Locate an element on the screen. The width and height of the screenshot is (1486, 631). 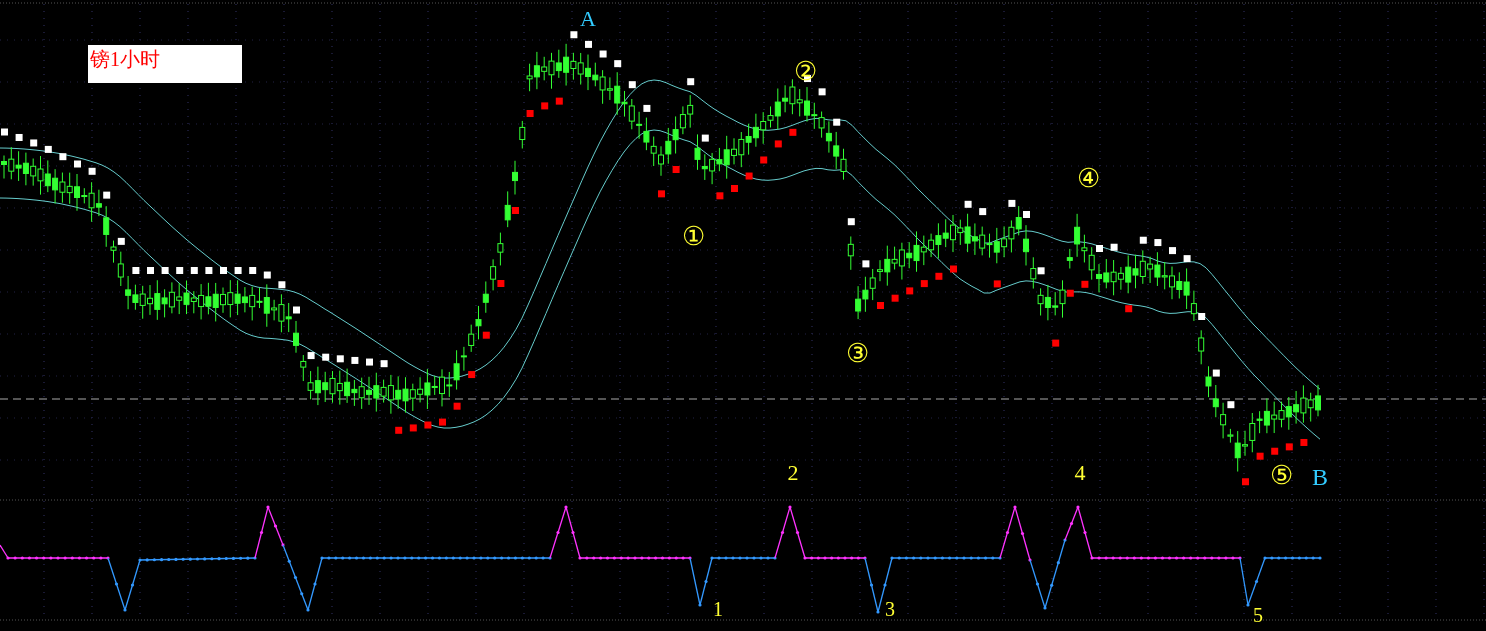
wave-marker: ⑤ is located at coordinates (1281, 475).